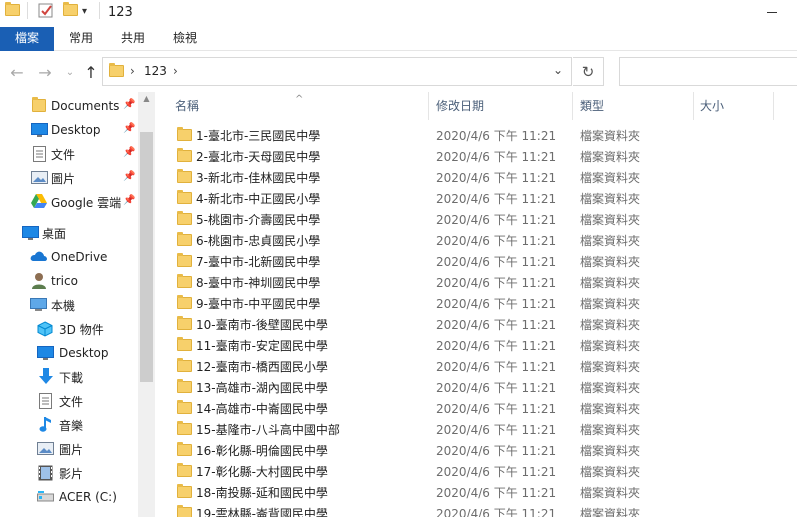 The width and height of the screenshot is (797, 517). What do you see at coordinates (17, 72) in the screenshot?
I see `arrow-left-icon: ←` at bounding box center [17, 72].